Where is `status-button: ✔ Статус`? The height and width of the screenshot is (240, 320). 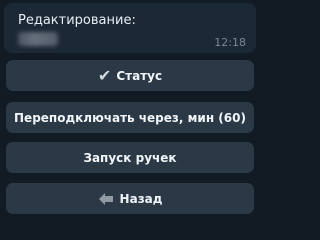 status-button: ✔ Статус is located at coordinates (130, 75).